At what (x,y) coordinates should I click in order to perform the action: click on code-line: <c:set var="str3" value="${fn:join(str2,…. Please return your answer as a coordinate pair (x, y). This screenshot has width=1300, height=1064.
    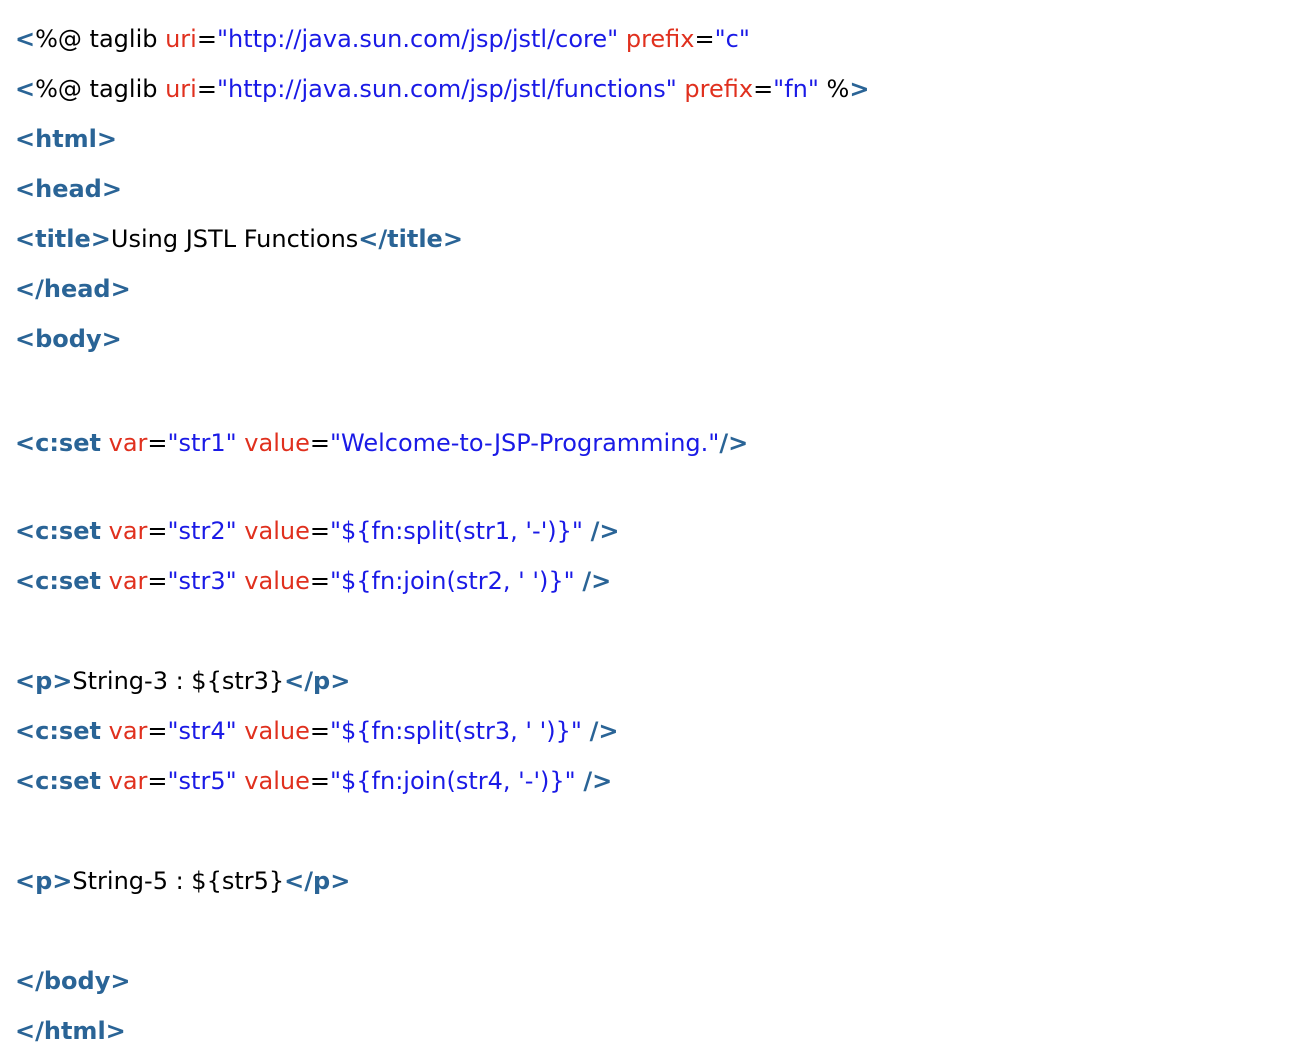
    Looking at the image, I should click on (650, 589).